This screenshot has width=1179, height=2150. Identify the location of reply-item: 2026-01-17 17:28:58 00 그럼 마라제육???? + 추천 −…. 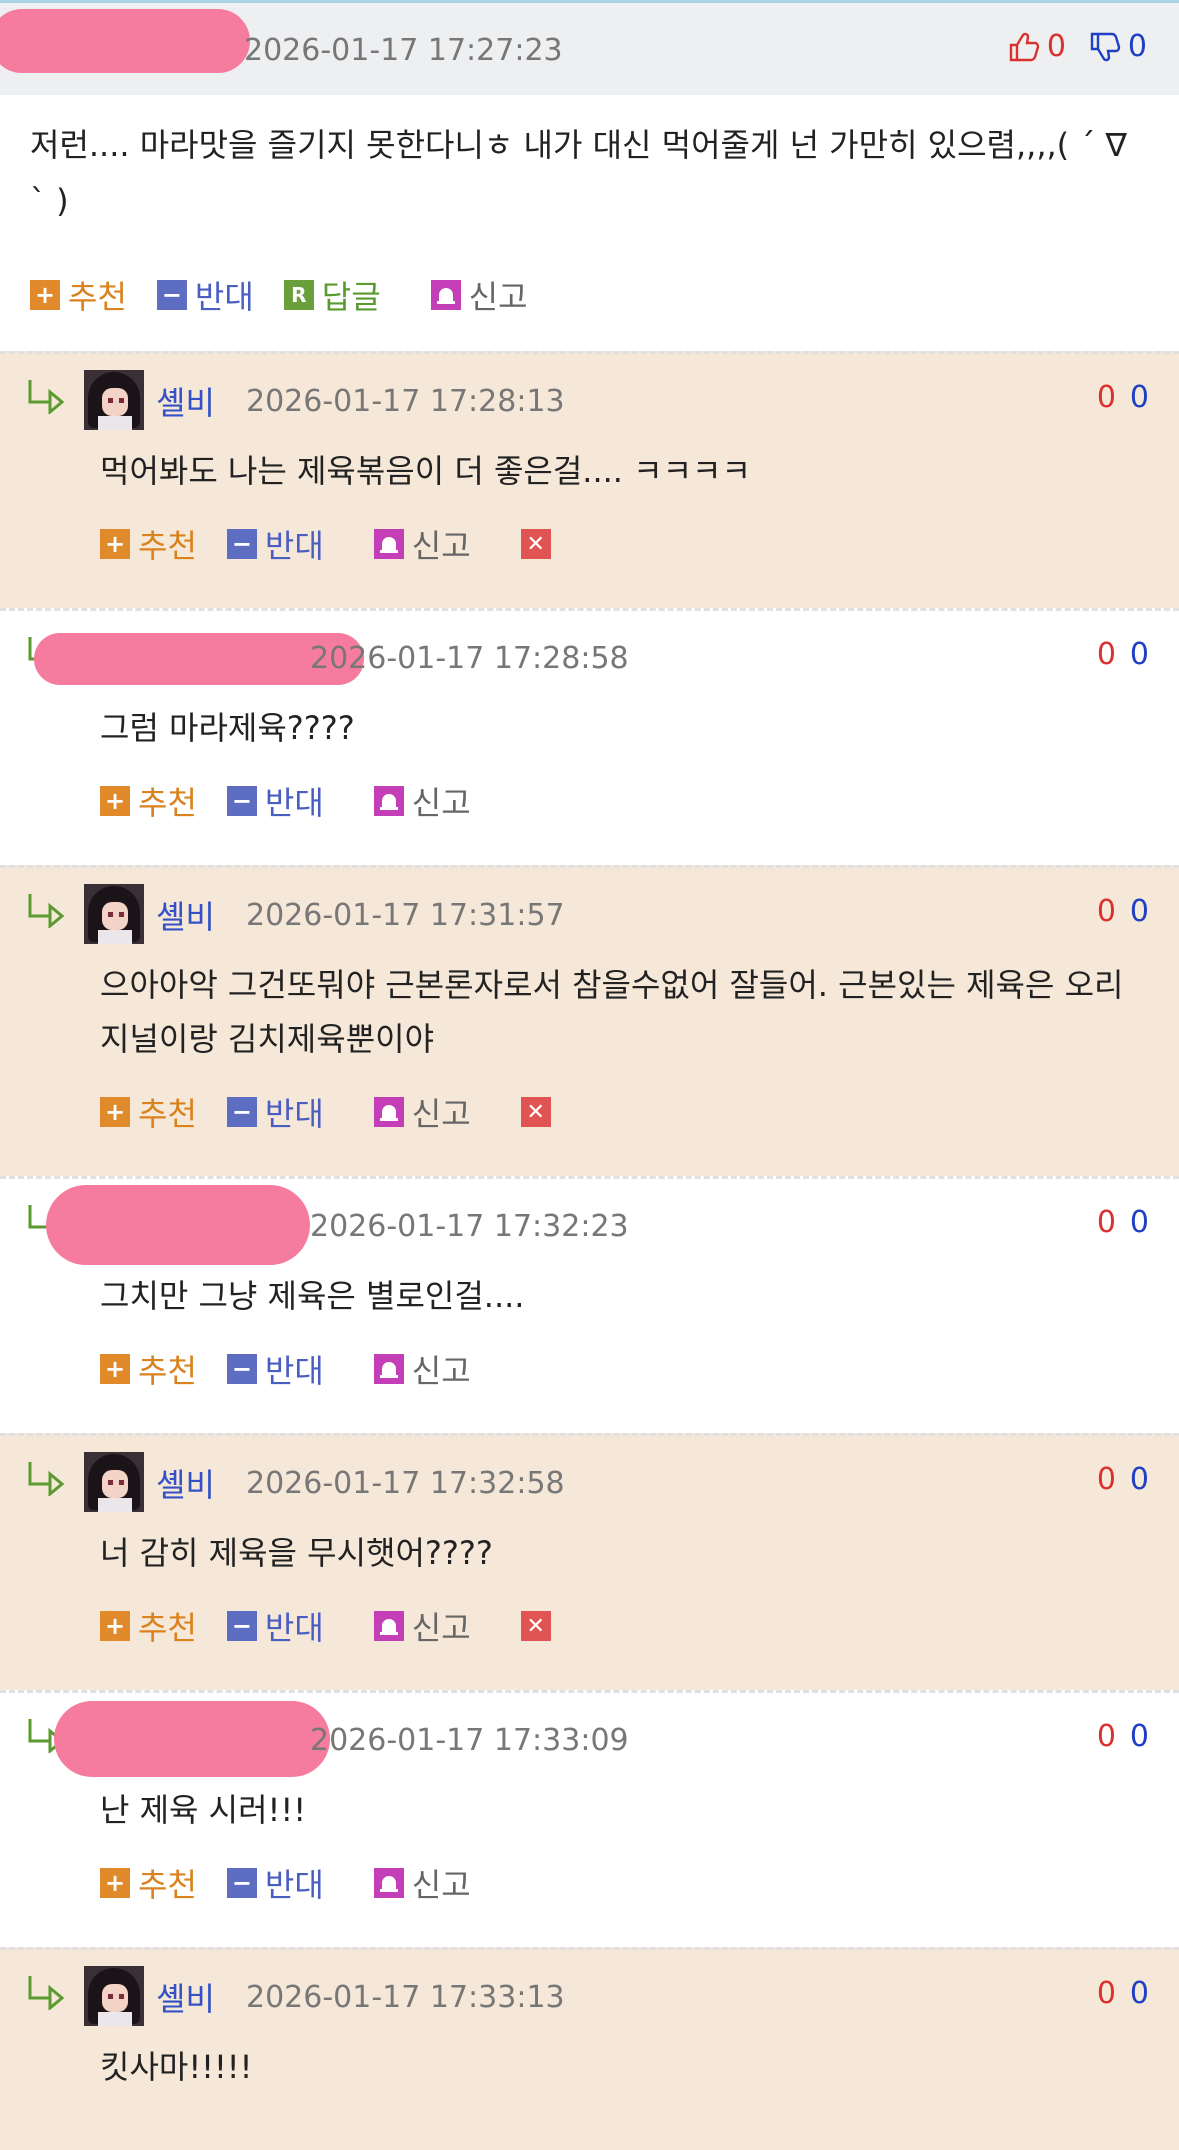
(589, 736).